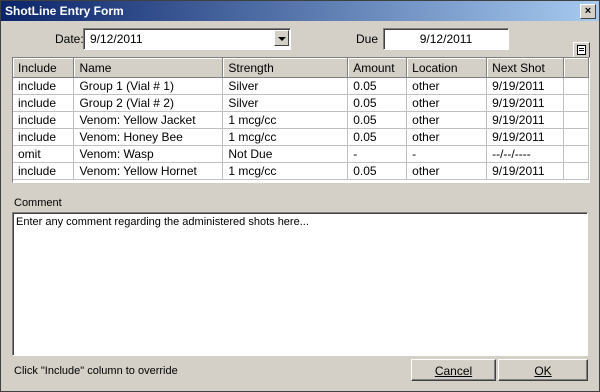 This screenshot has height=392, width=600. I want to click on date-combobox: 9/12/2011, so click(187, 39).